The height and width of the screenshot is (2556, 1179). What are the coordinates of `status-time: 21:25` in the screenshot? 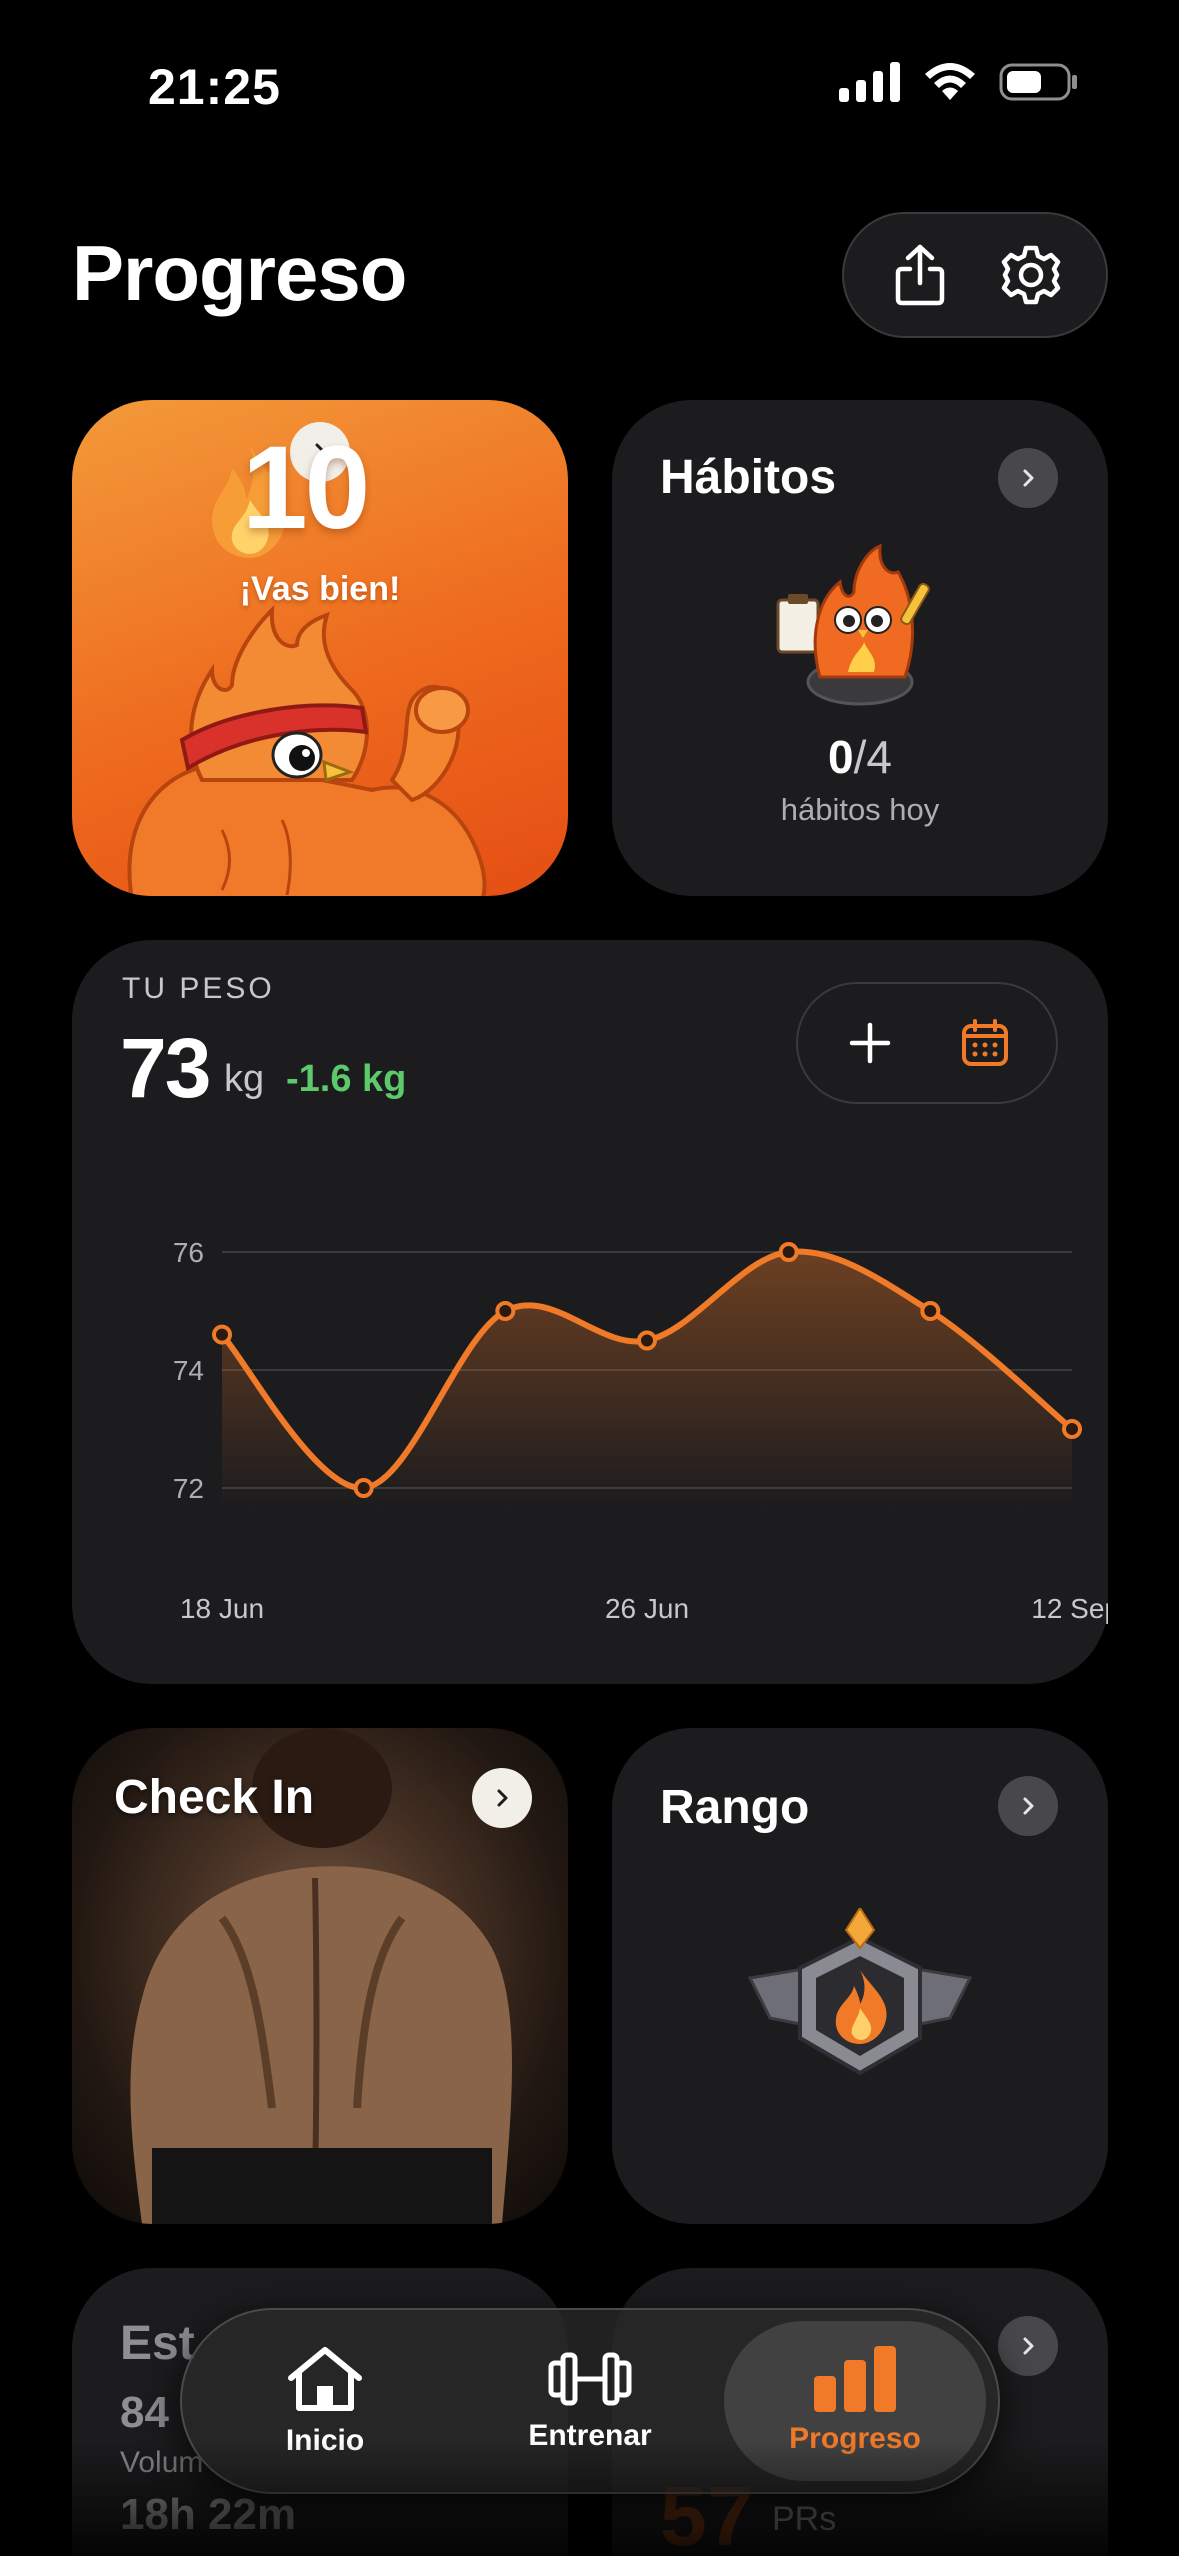 It's located at (214, 87).